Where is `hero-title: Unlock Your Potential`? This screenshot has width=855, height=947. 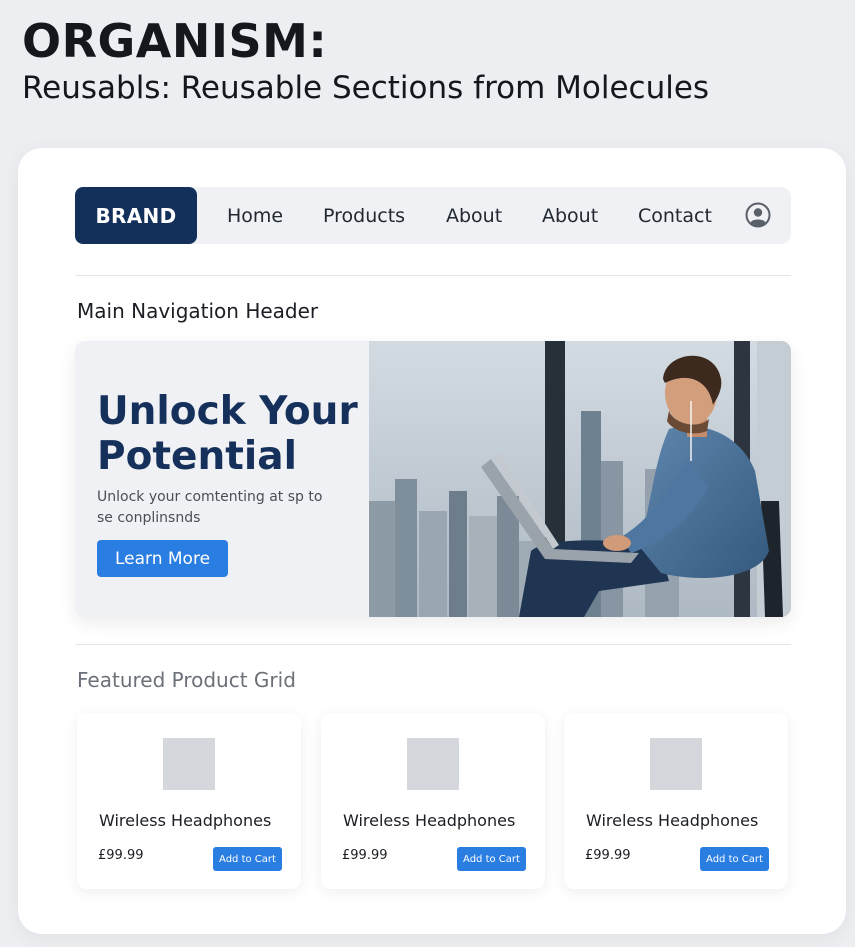
hero-title: Unlock Your Potential is located at coordinates (227, 434).